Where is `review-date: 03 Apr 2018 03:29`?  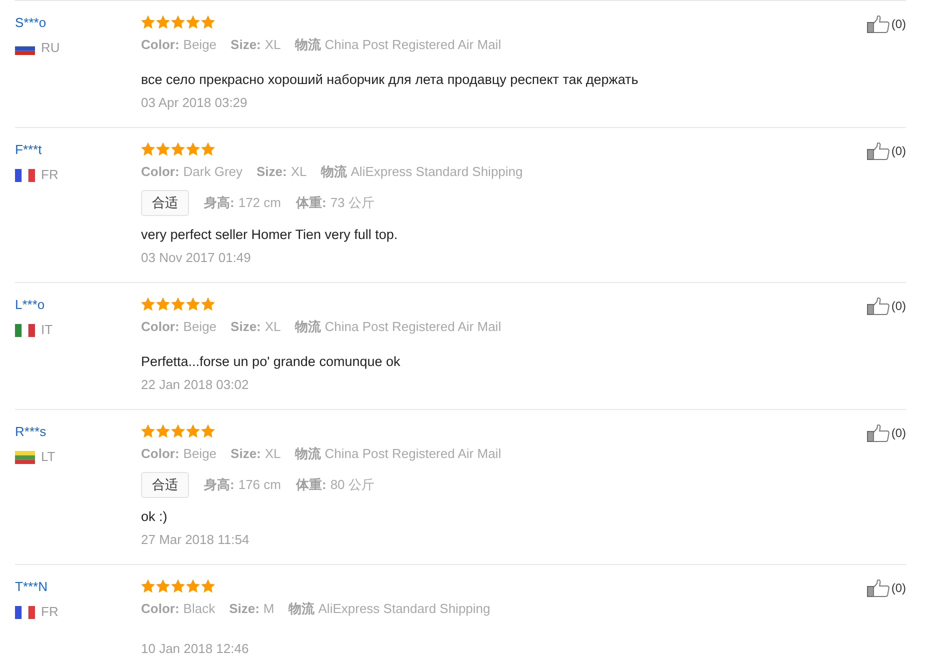 review-date: 03 Apr 2018 03:29 is located at coordinates (194, 103).